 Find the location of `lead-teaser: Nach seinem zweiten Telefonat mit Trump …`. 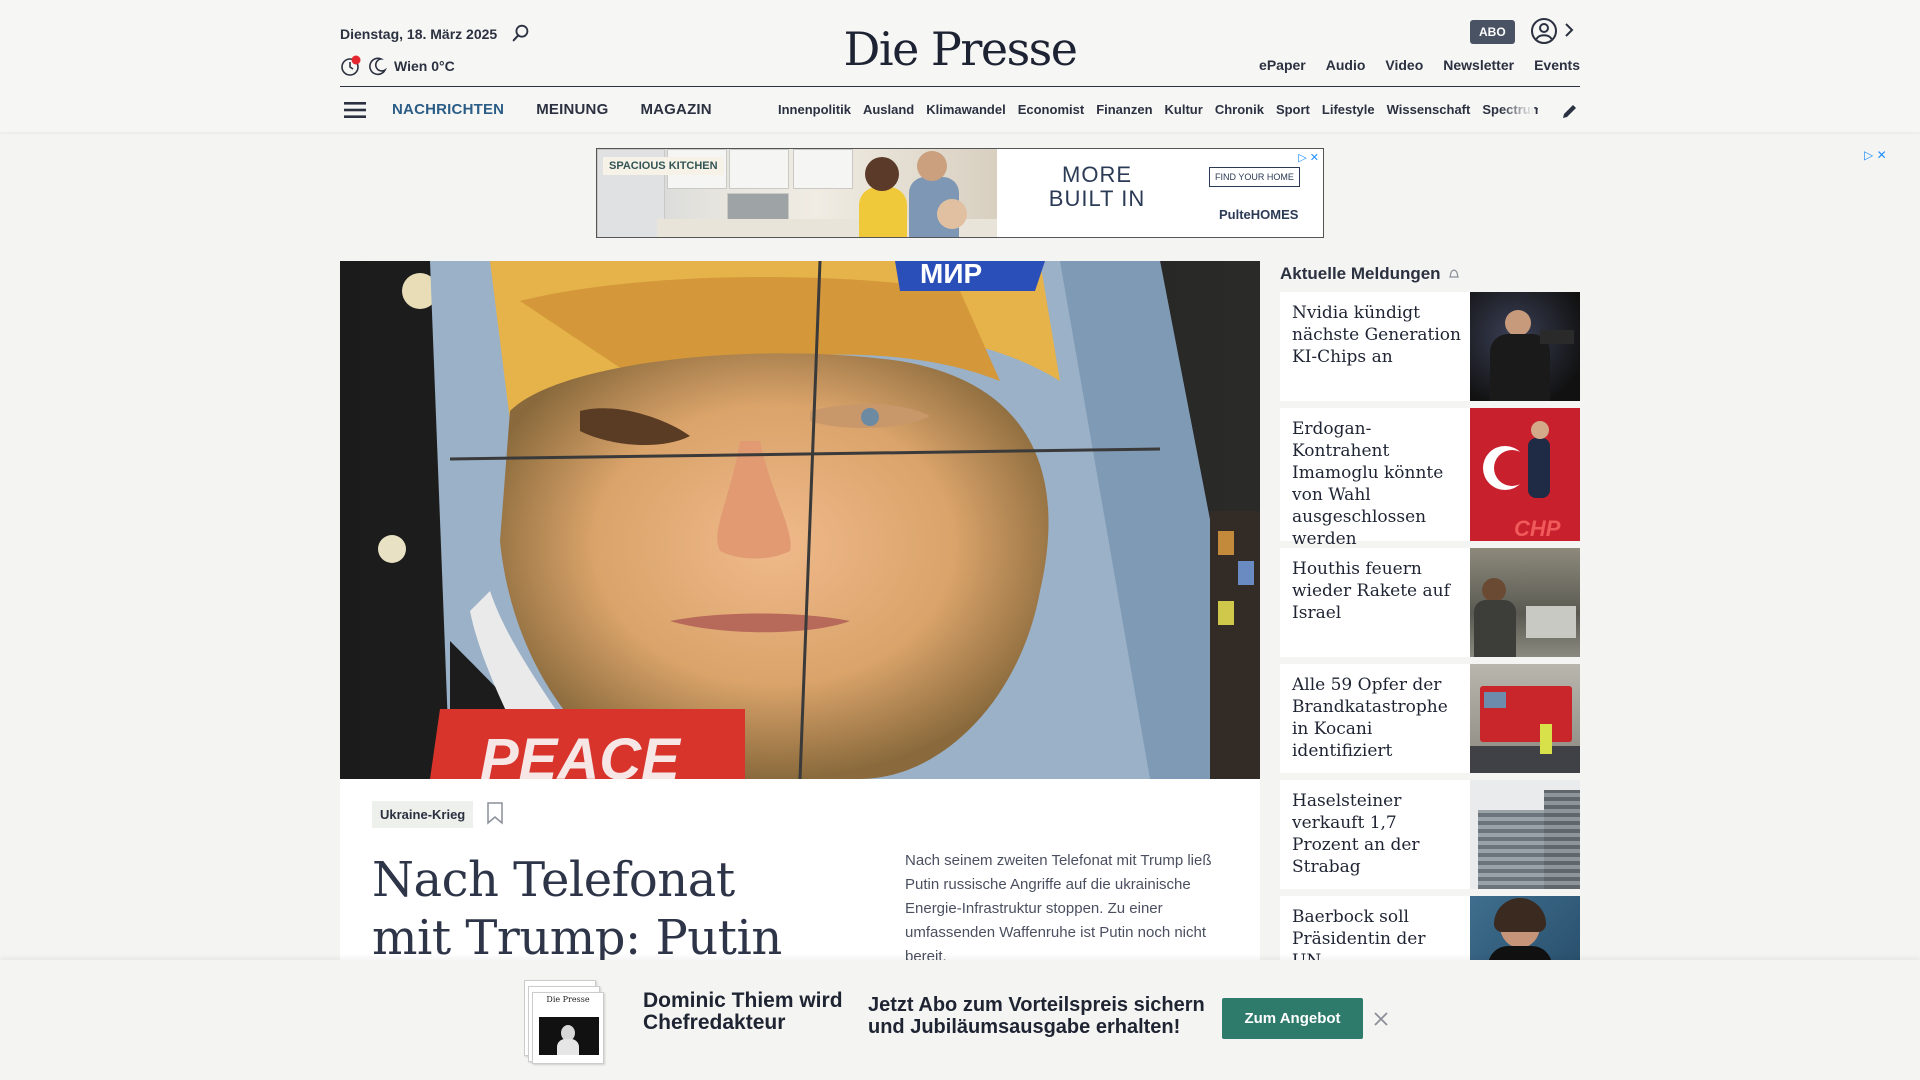

lead-teaser: Nach seinem zweiten Telefonat mit Trump … is located at coordinates (1058, 908).